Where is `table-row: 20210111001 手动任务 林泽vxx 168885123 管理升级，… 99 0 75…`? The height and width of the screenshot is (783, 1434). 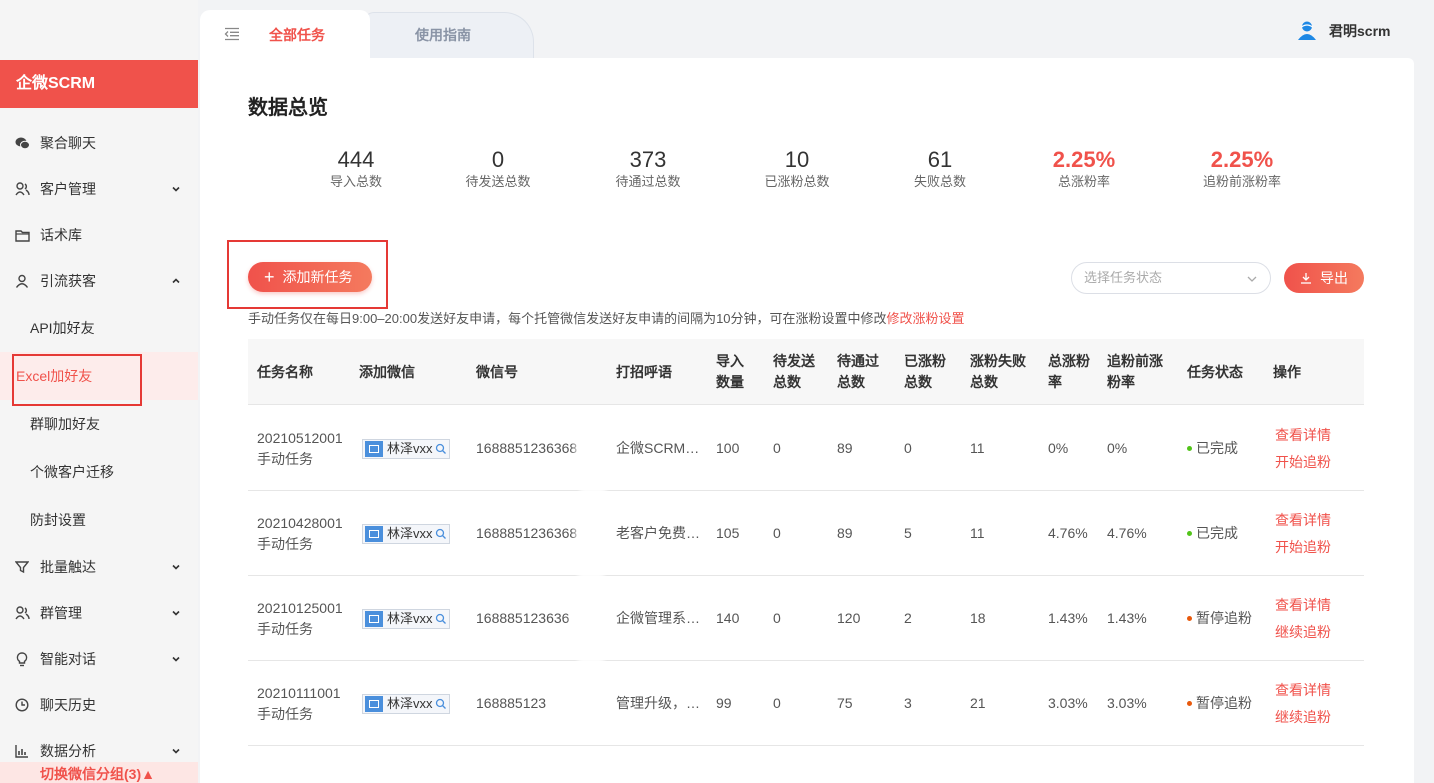
table-row: 20210111001 手动任务 林泽vxx 168885123 管理升级，… 99 0 75… is located at coordinates (806, 703).